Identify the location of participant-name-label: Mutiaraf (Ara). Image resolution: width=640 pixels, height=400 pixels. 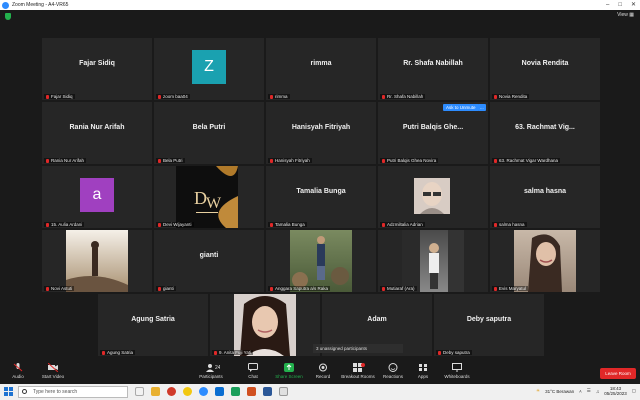
(398, 288).